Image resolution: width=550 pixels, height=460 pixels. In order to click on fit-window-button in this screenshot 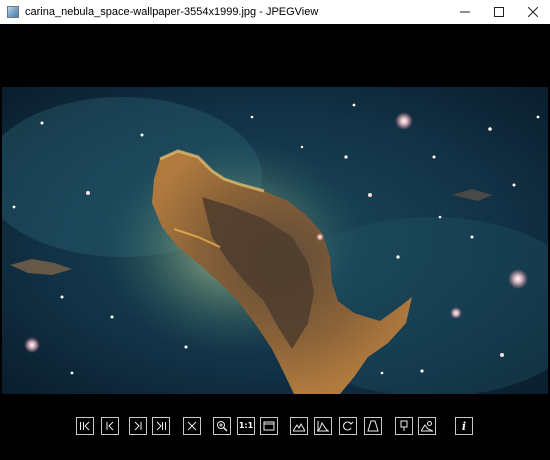, I will do `click(269, 426)`.